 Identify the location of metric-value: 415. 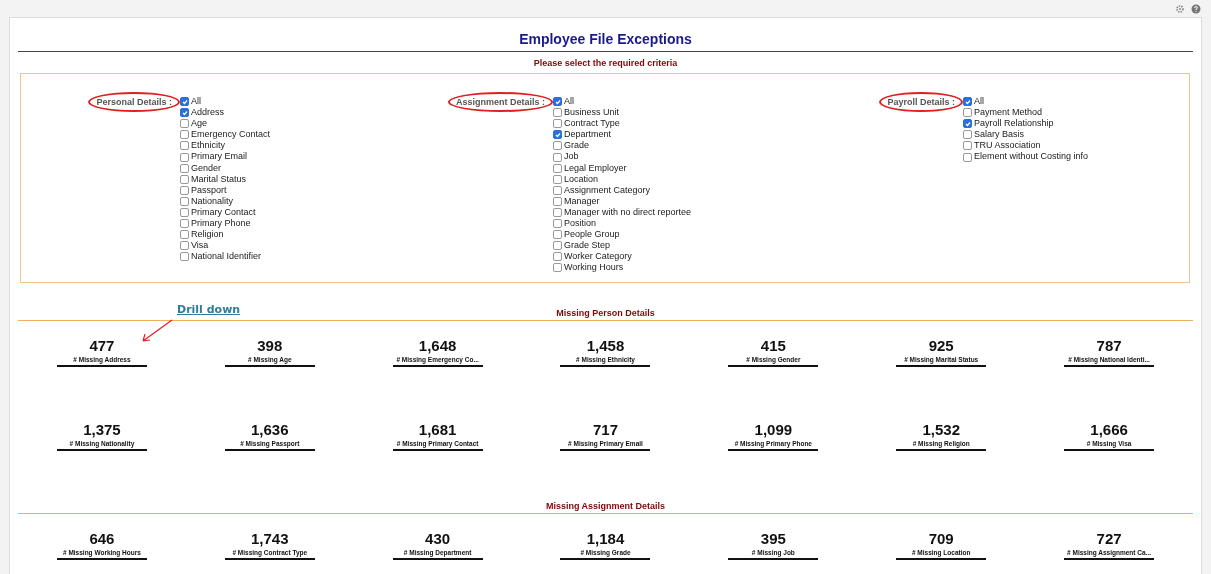
(773, 345).